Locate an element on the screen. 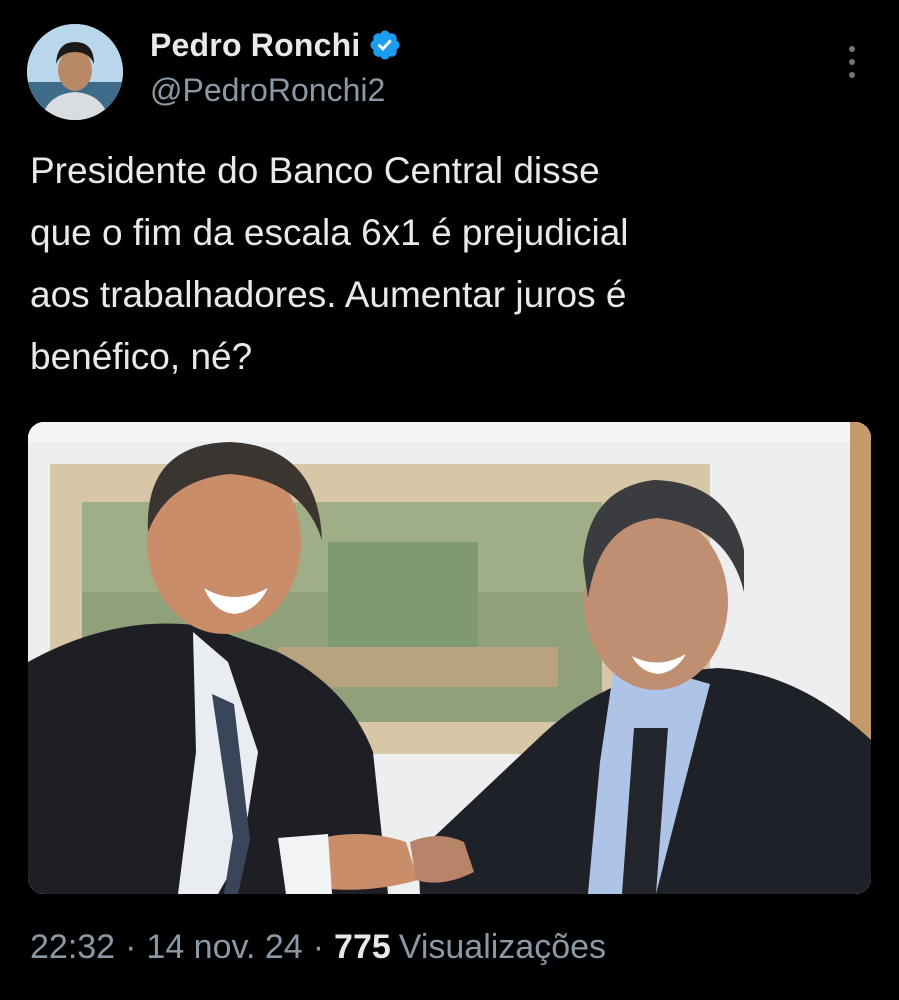 The width and height of the screenshot is (899, 1000). views-count: 775 is located at coordinates (362, 947).